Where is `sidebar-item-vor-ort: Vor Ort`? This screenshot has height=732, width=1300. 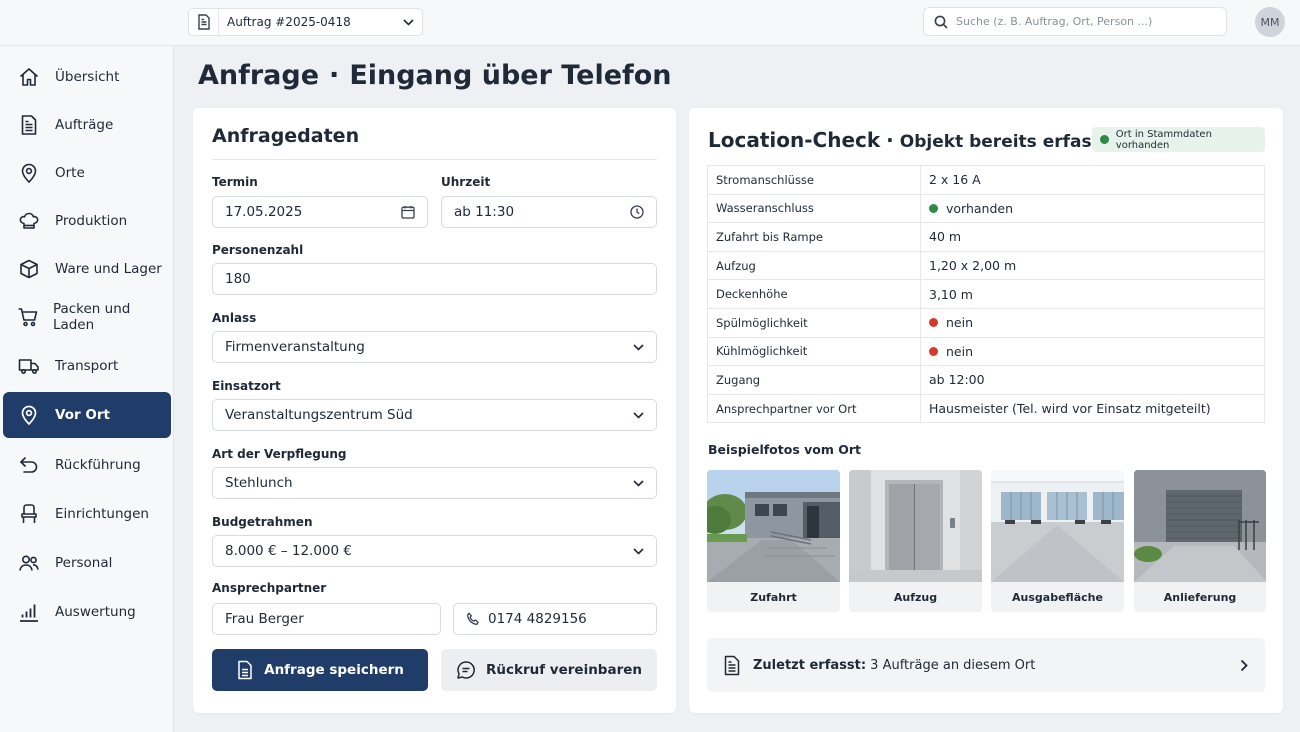
sidebar-item-vor-ort: Vor Ort is located at coordinates (87, 415).